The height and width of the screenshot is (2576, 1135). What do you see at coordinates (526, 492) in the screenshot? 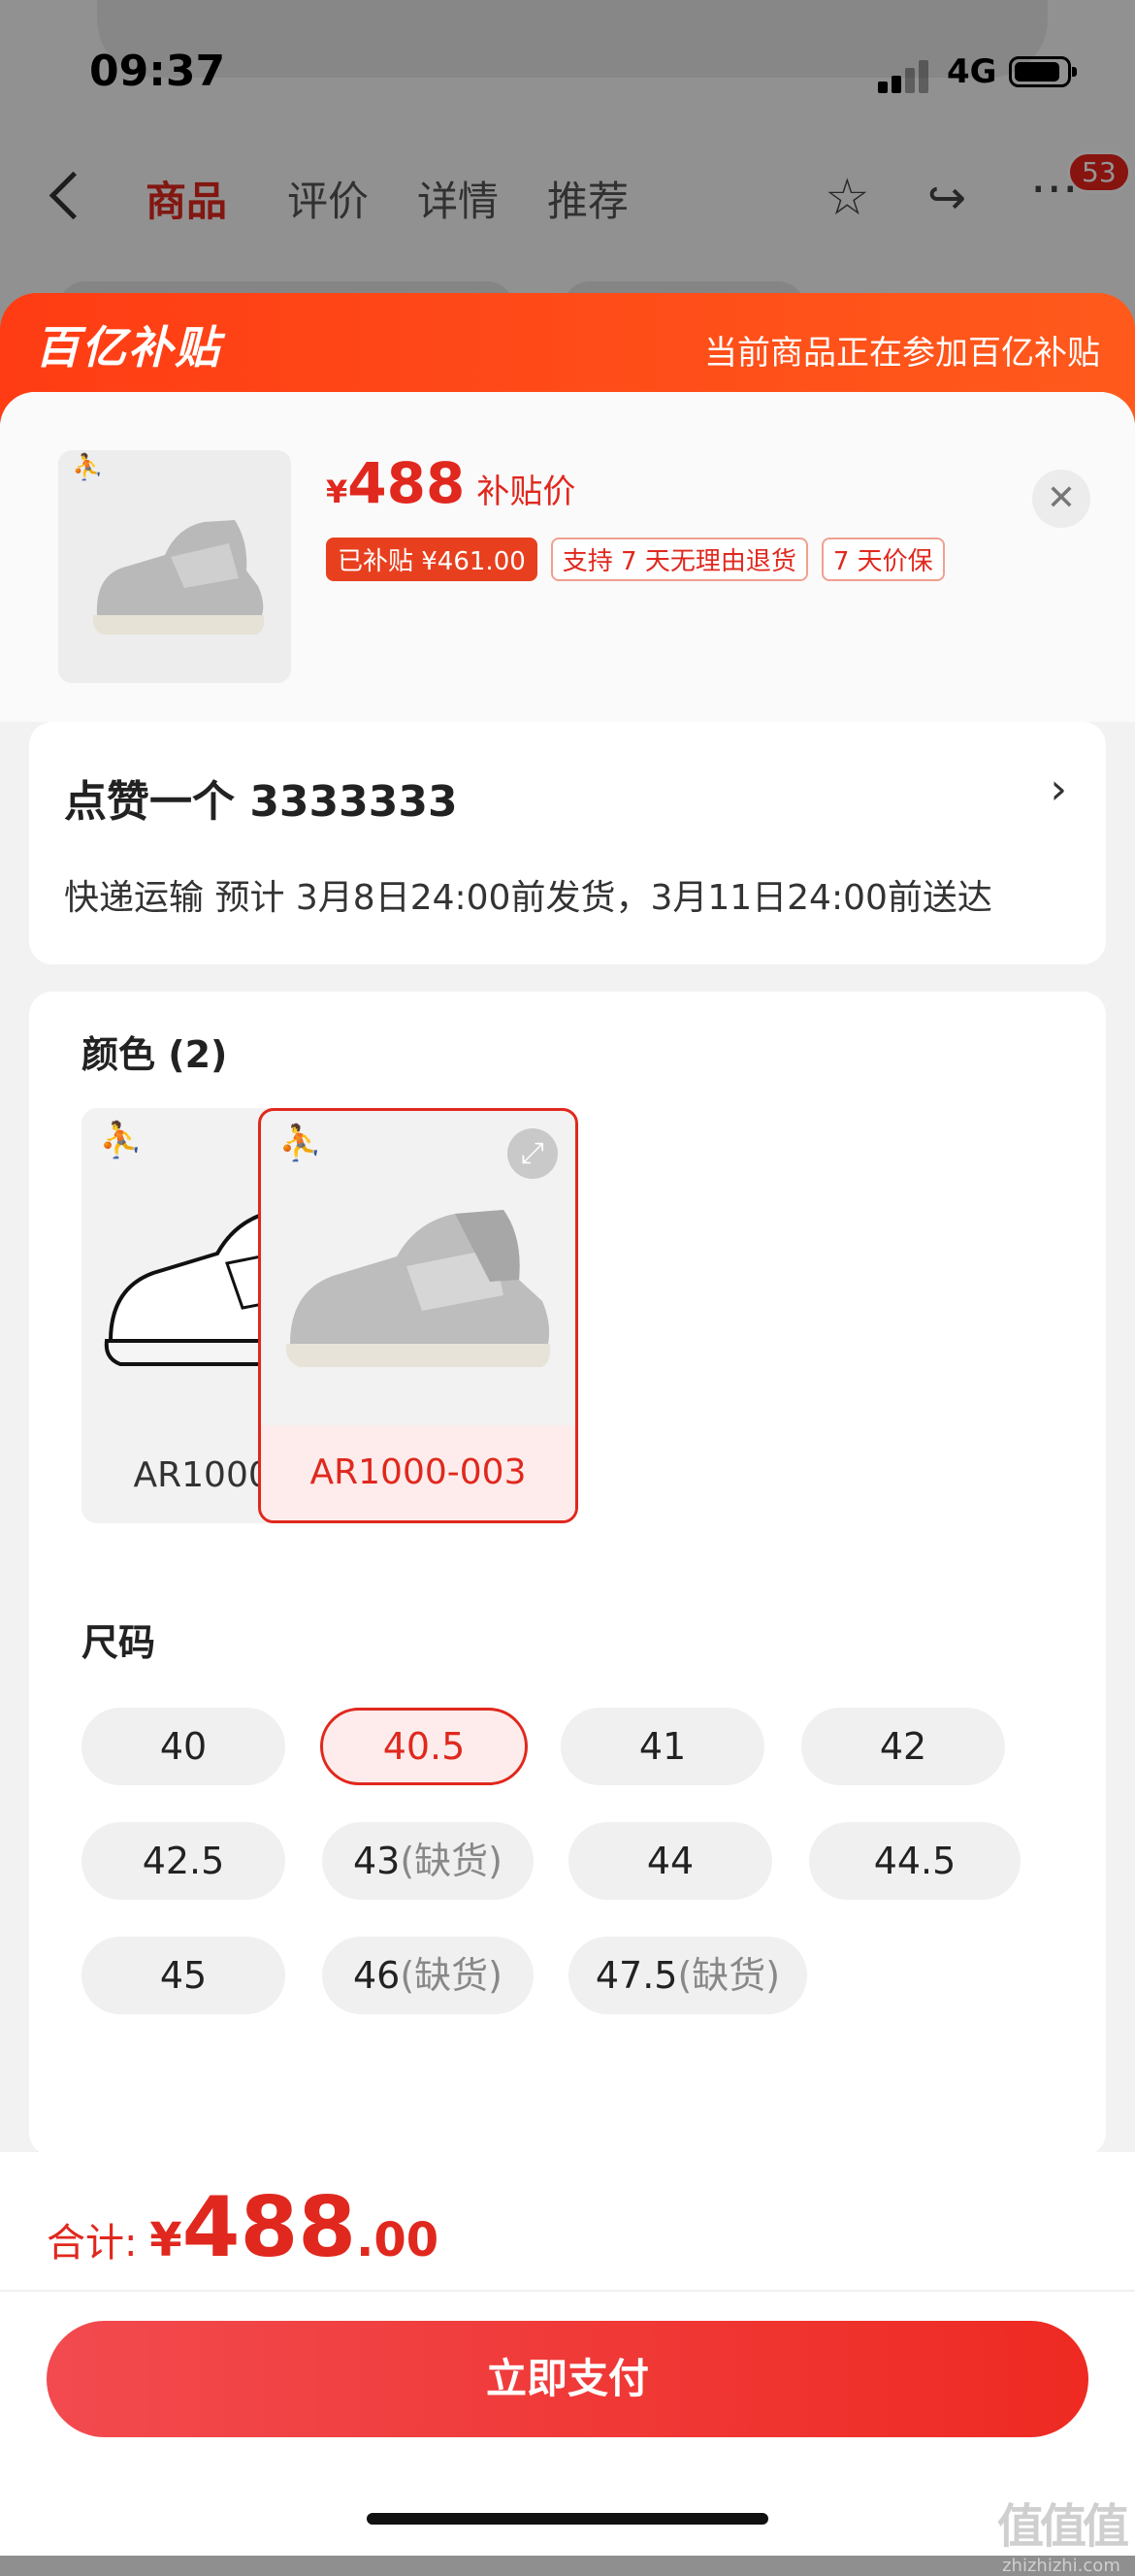
I see `price-tag: 补贴价` at bounding box center [526, 492].